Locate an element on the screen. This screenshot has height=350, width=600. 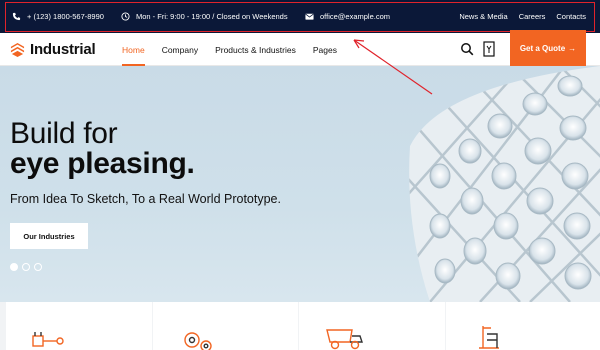
phone-info: + (123) 1800-567-8990 is located at coordinates (58, 16).